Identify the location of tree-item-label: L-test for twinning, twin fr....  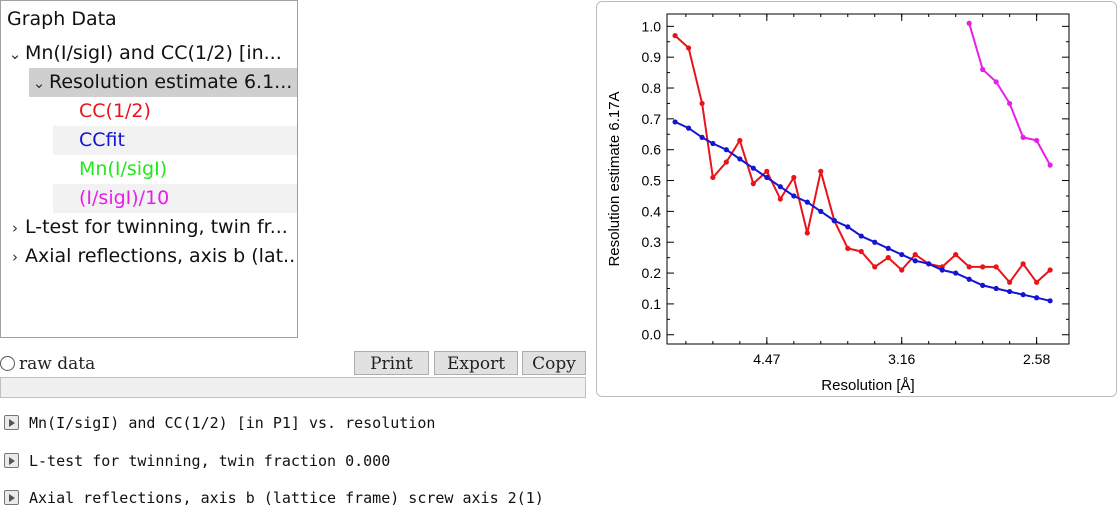
(156, 227).